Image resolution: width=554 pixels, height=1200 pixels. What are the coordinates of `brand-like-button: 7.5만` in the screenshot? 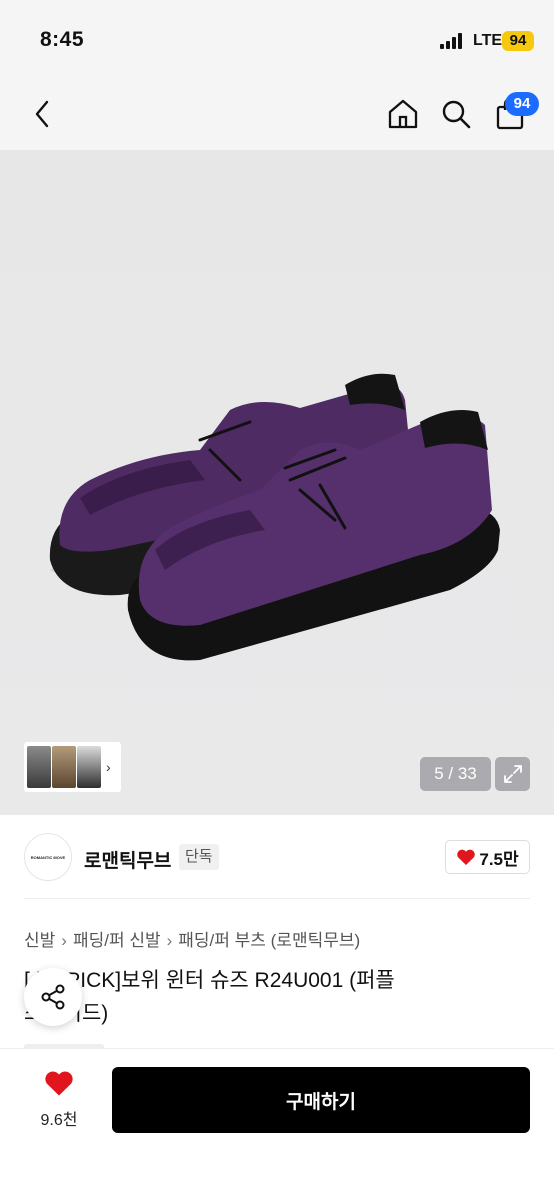 It's located at (487, 857).